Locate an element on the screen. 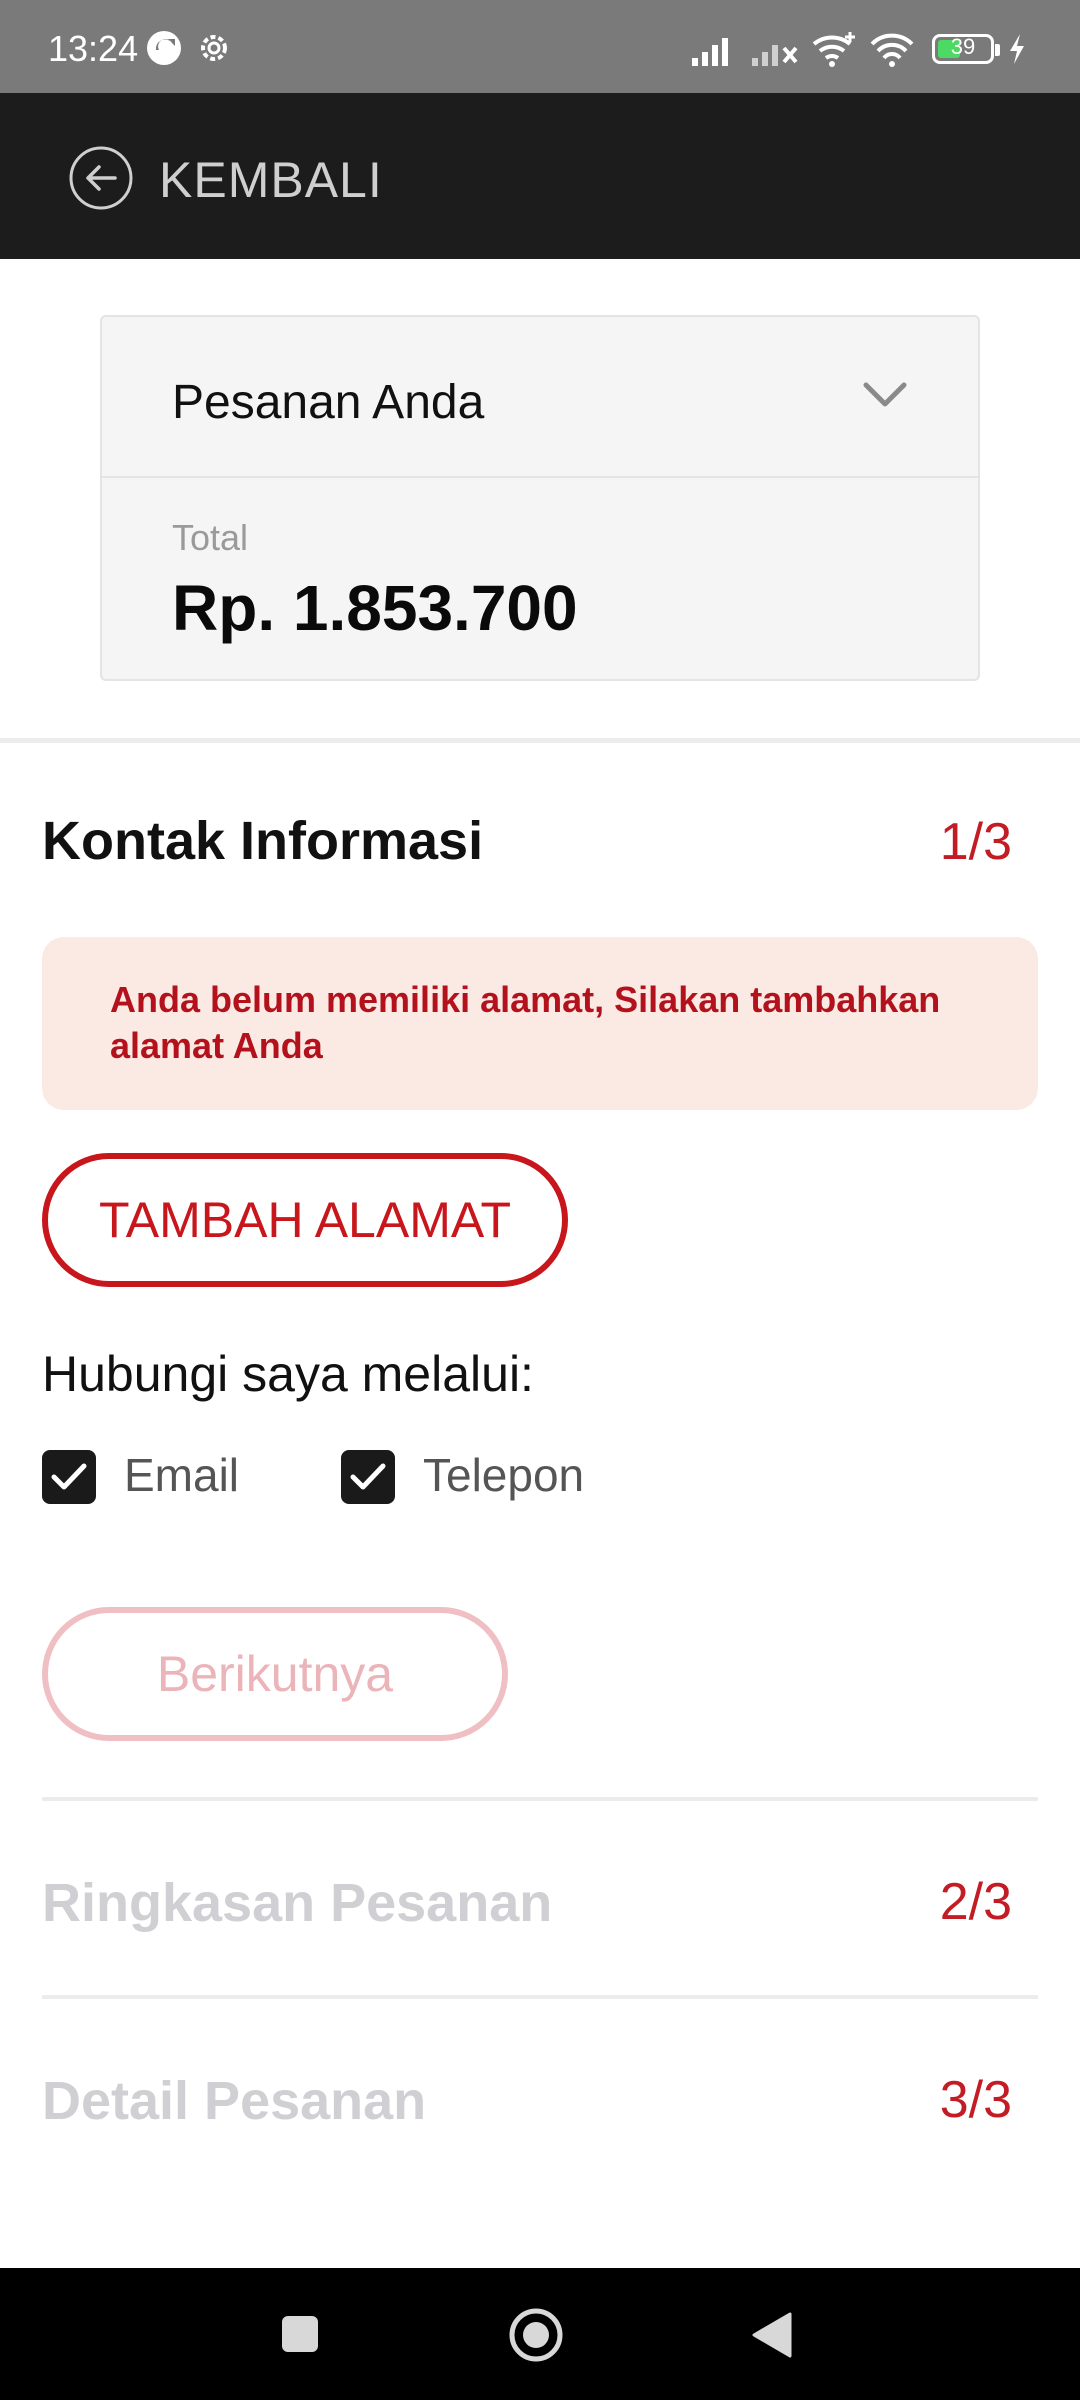 The image size is (1080, 2400). system-nav-bar is located at coordinates (540, 2334).